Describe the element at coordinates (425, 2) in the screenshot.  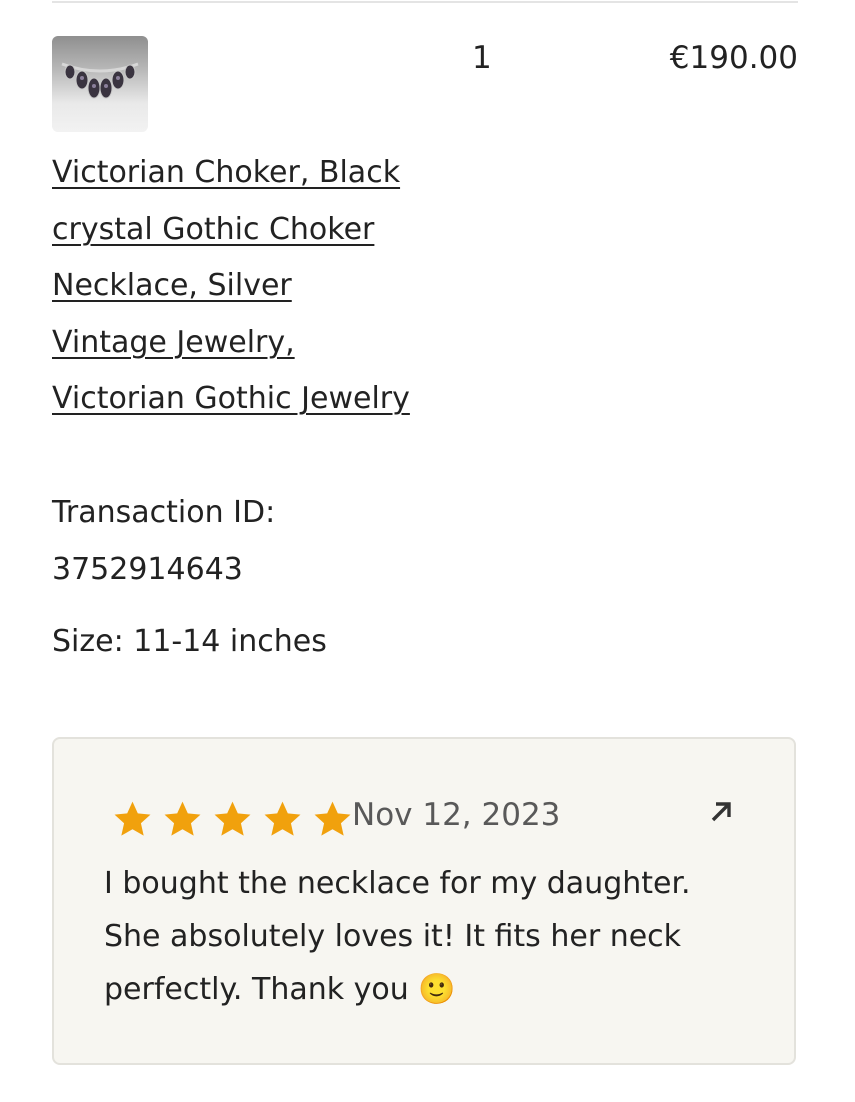
I see `top-divider` at that location.